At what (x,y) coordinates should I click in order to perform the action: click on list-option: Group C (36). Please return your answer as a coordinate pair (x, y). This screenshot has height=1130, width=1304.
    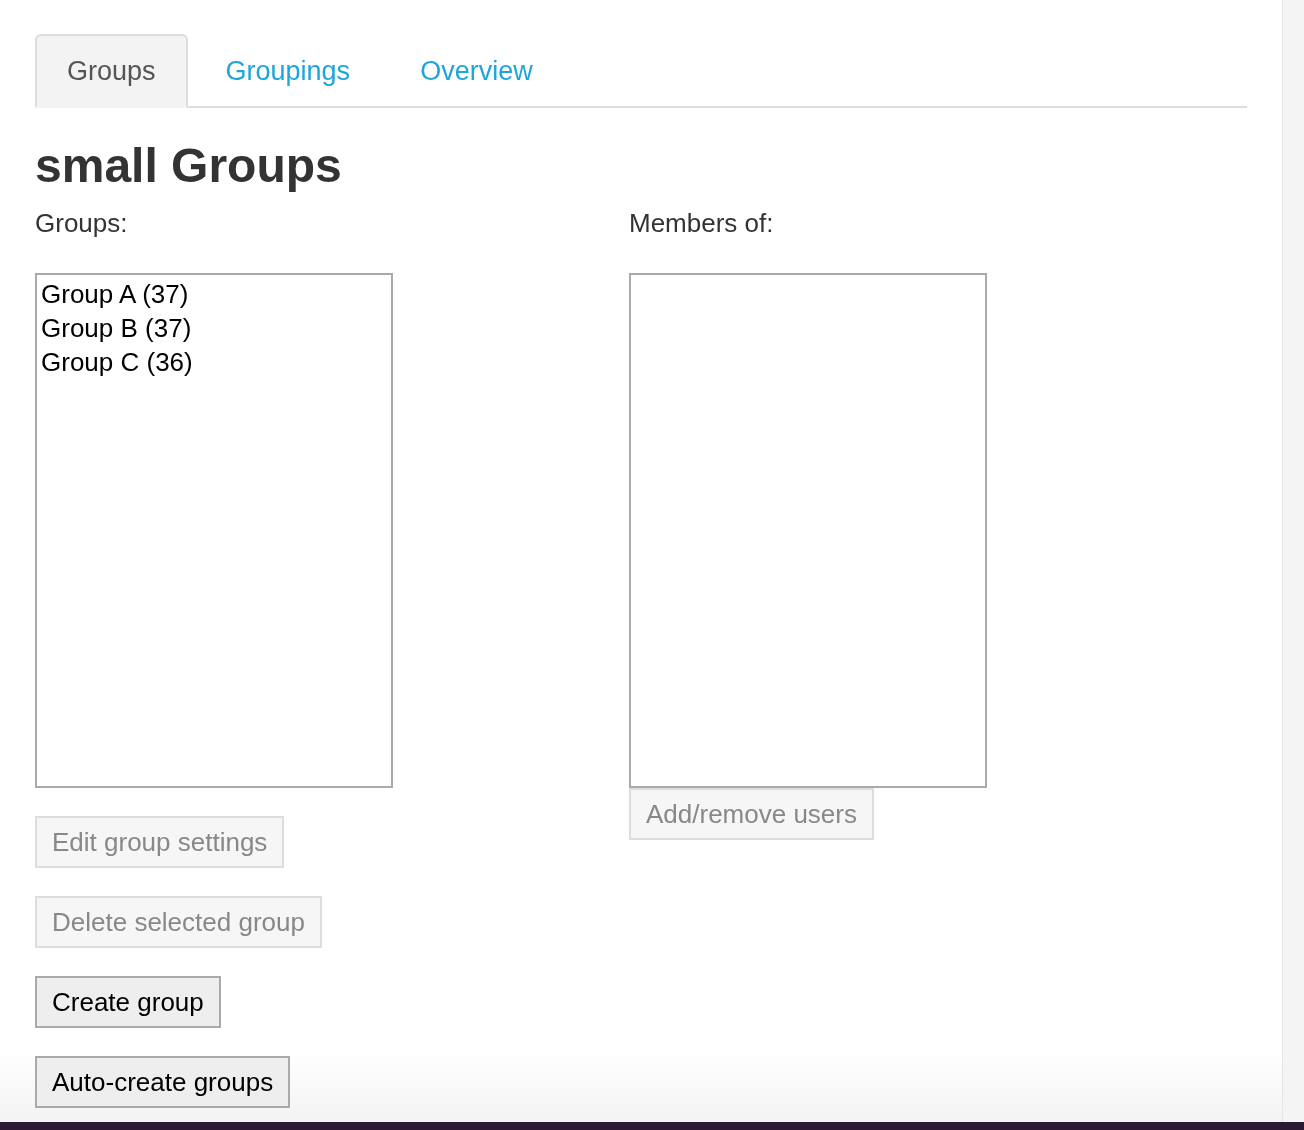
    Looking at the image, I should click on (214, 362).